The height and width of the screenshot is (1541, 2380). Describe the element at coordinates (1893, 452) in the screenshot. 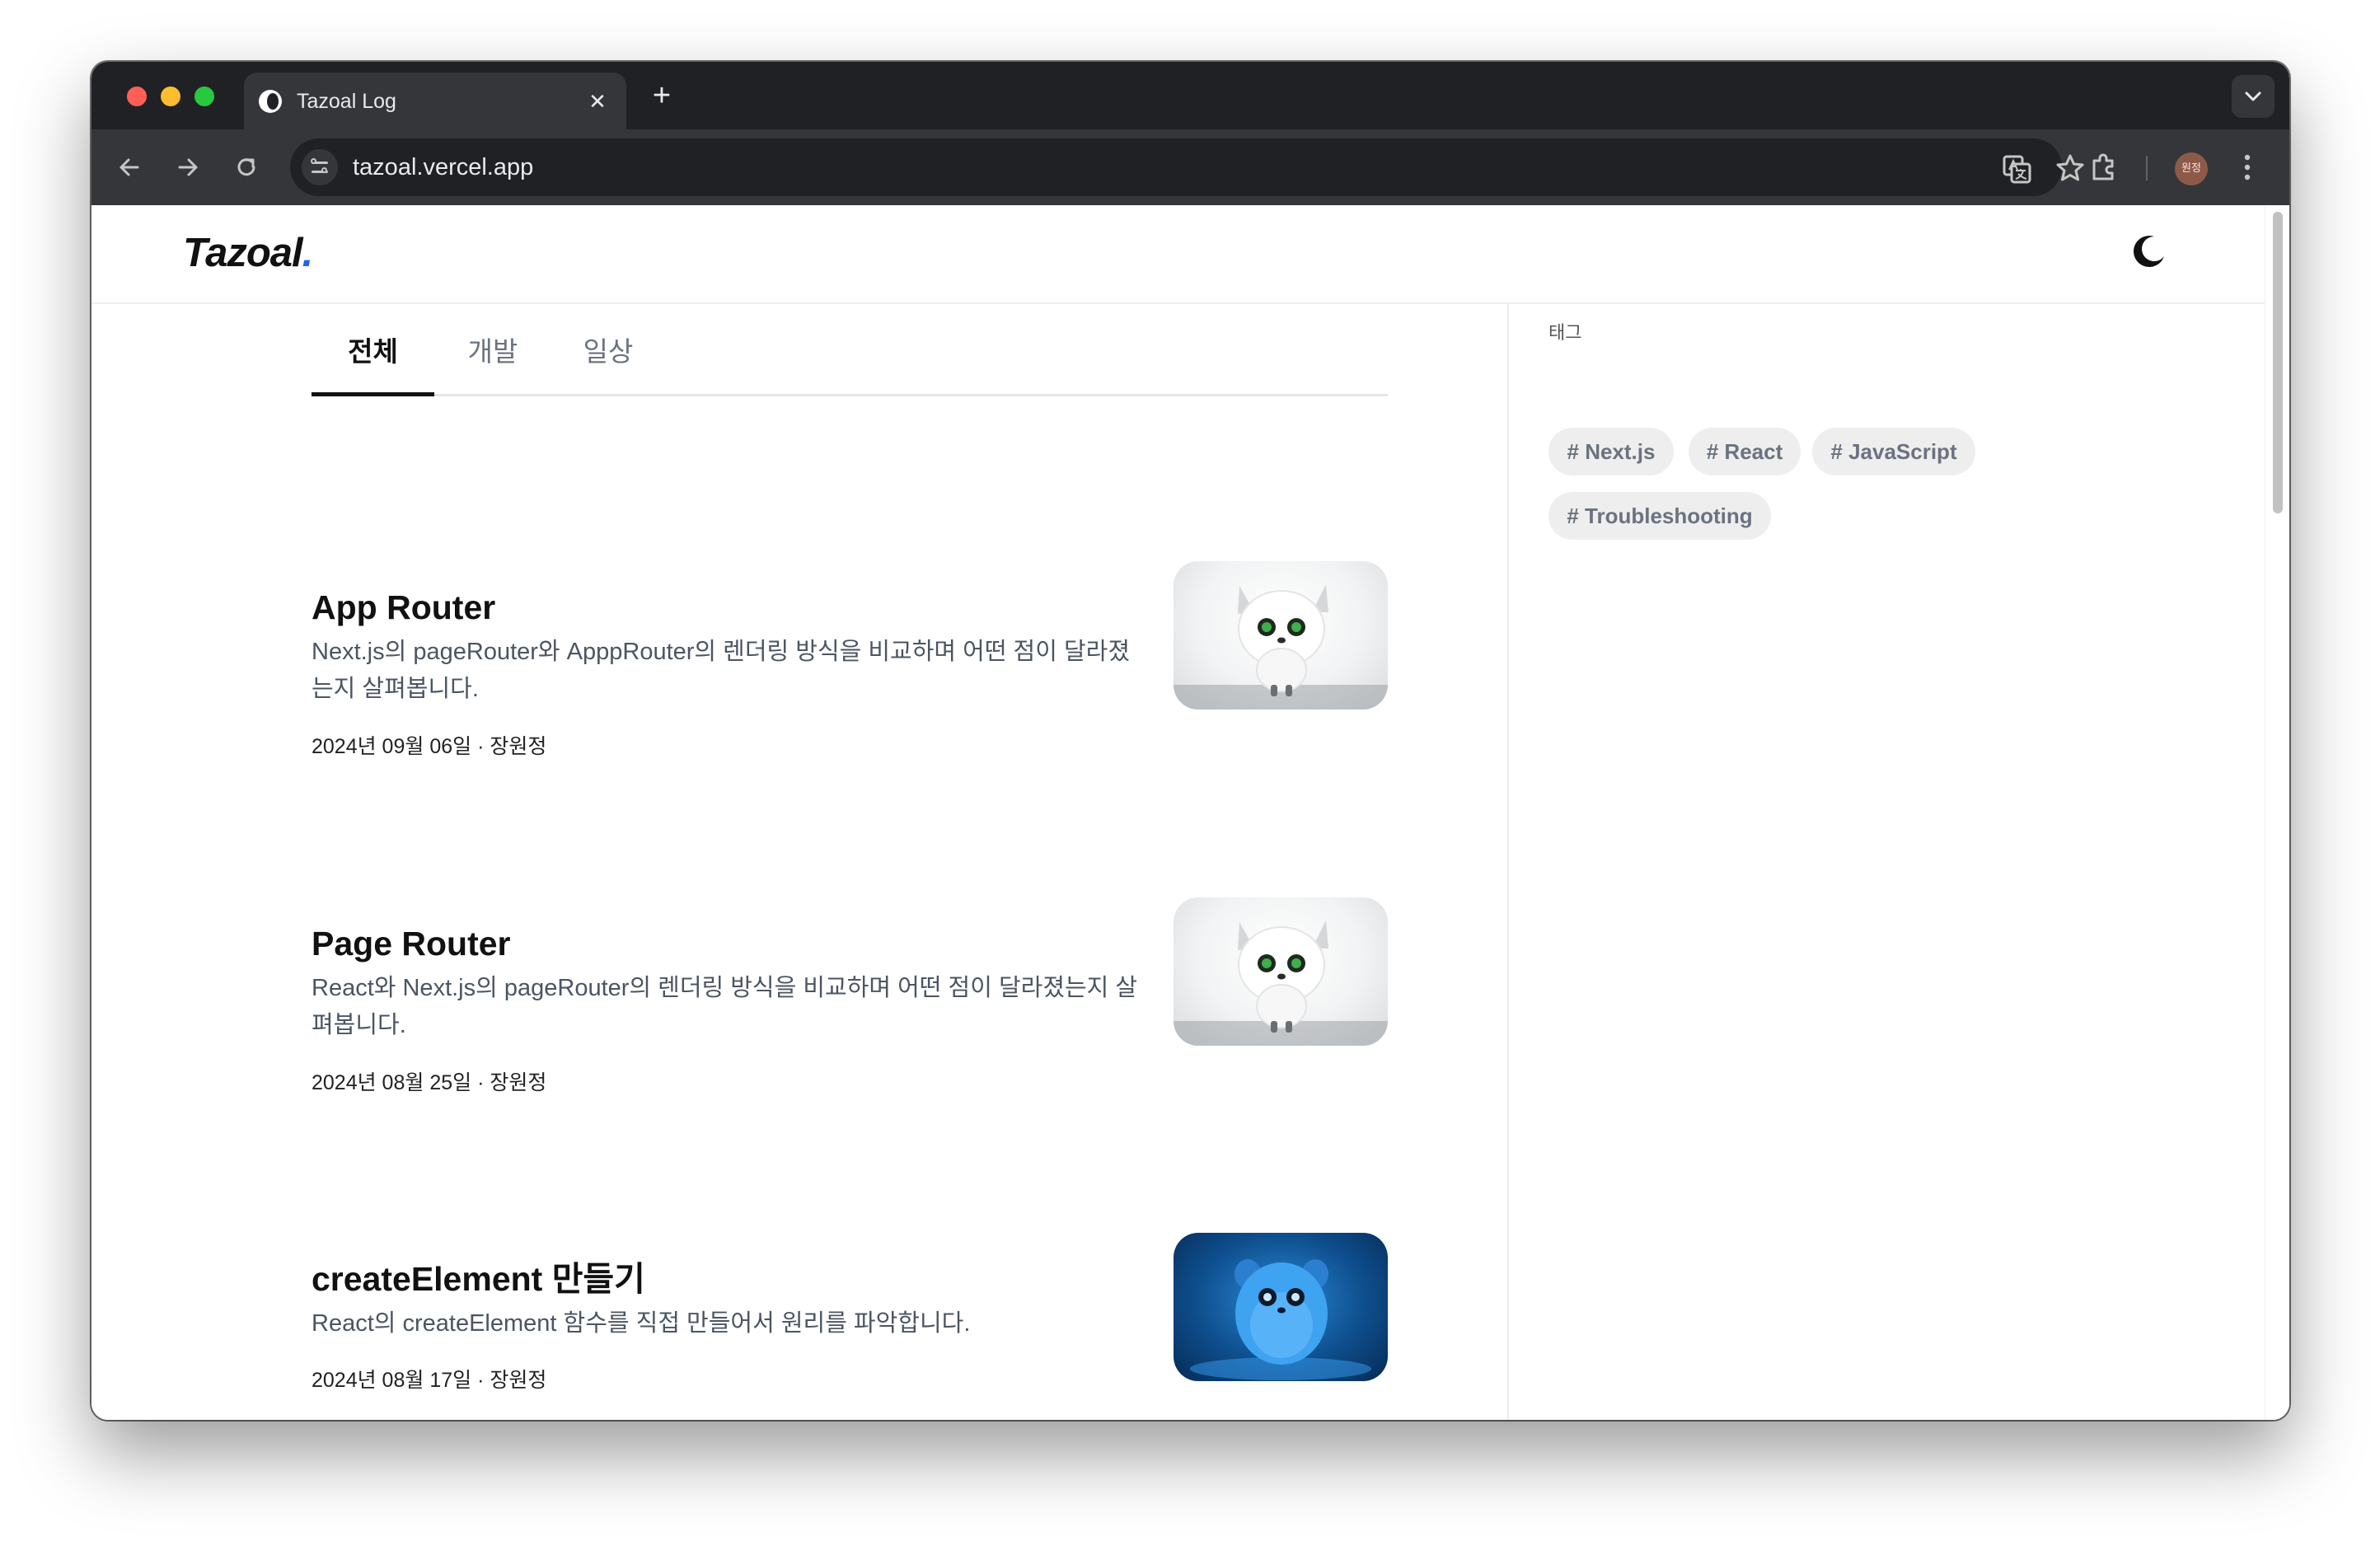

I see `tag-javascript: # JavaScript` at that location.